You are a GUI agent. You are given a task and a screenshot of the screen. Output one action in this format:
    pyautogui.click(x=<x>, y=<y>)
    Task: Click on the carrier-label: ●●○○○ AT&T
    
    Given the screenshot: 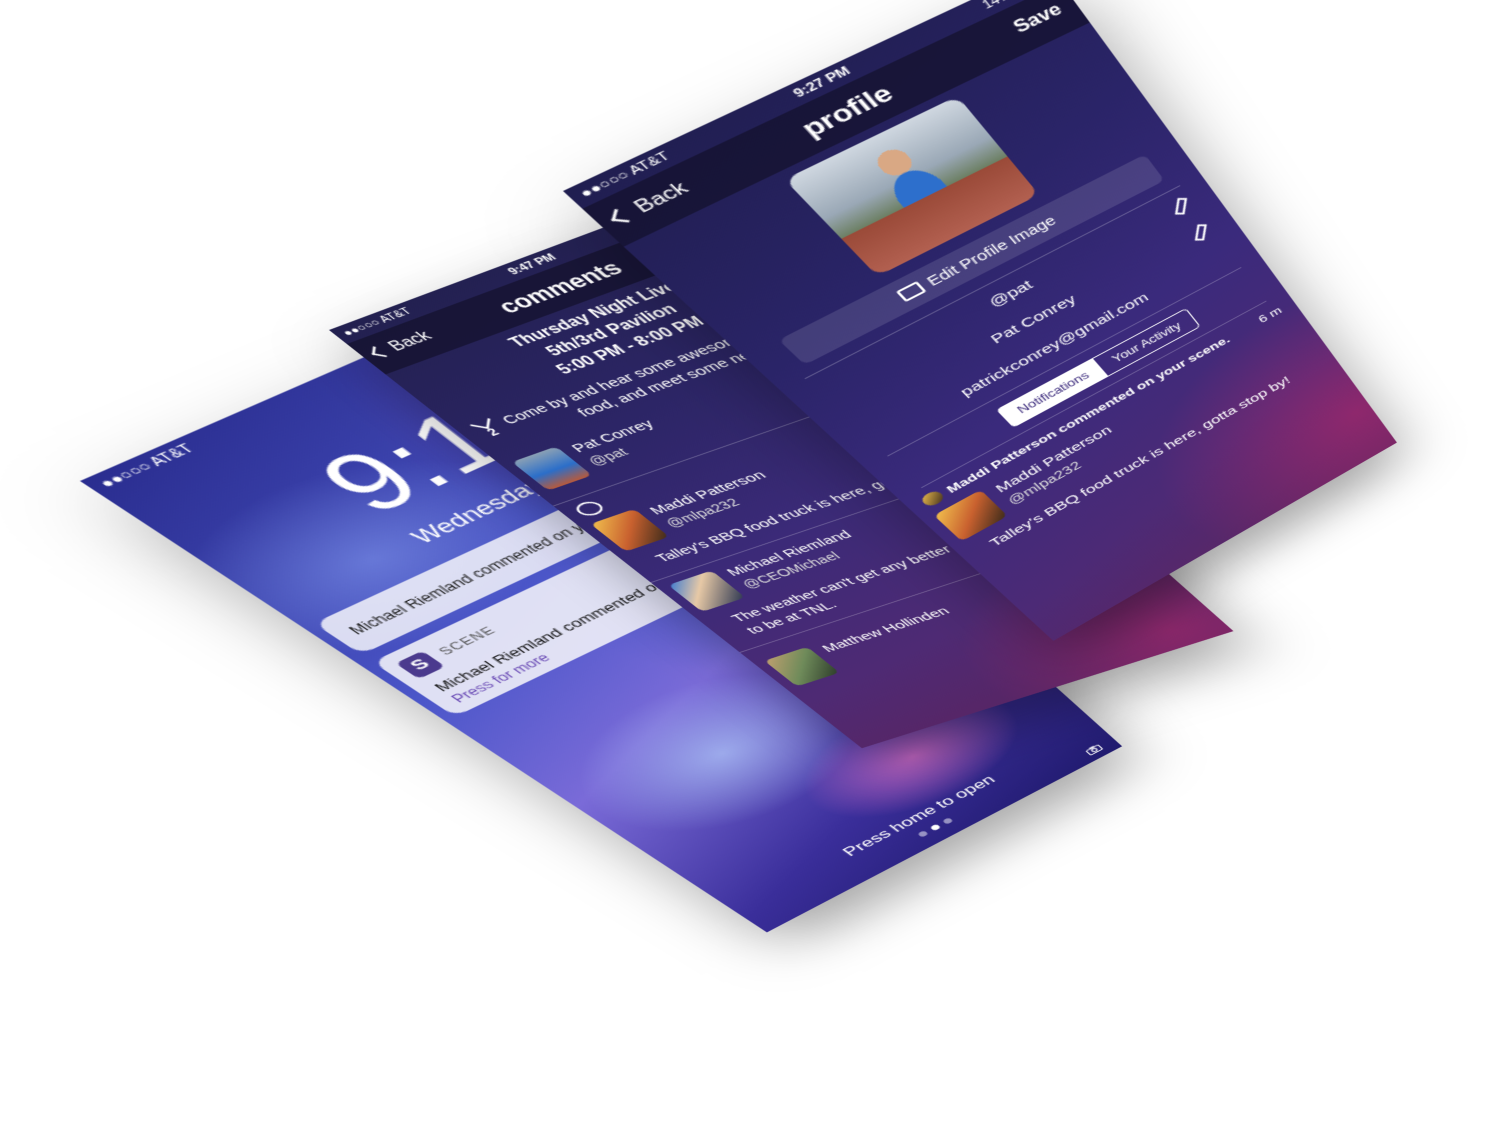 What is the action you would take?
    pyautogui.click(x=147, y=466)
    